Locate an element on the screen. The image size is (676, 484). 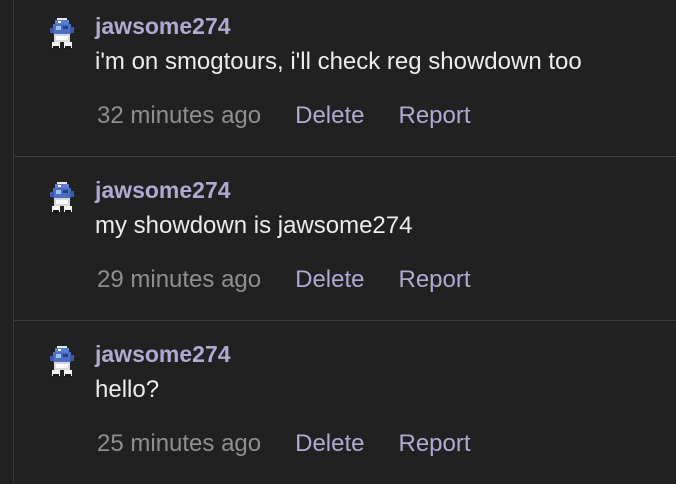
timestamp: 32 minutes ago is located at coordinates (179, 115).